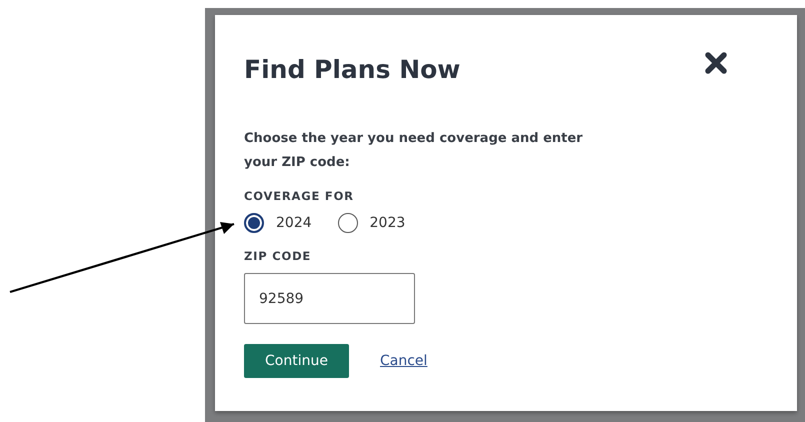  What do you see at coordinates (352, 70) in the screenshot?
I see `dialog-title: Find Plans Now` at bounding box center [352, 70].